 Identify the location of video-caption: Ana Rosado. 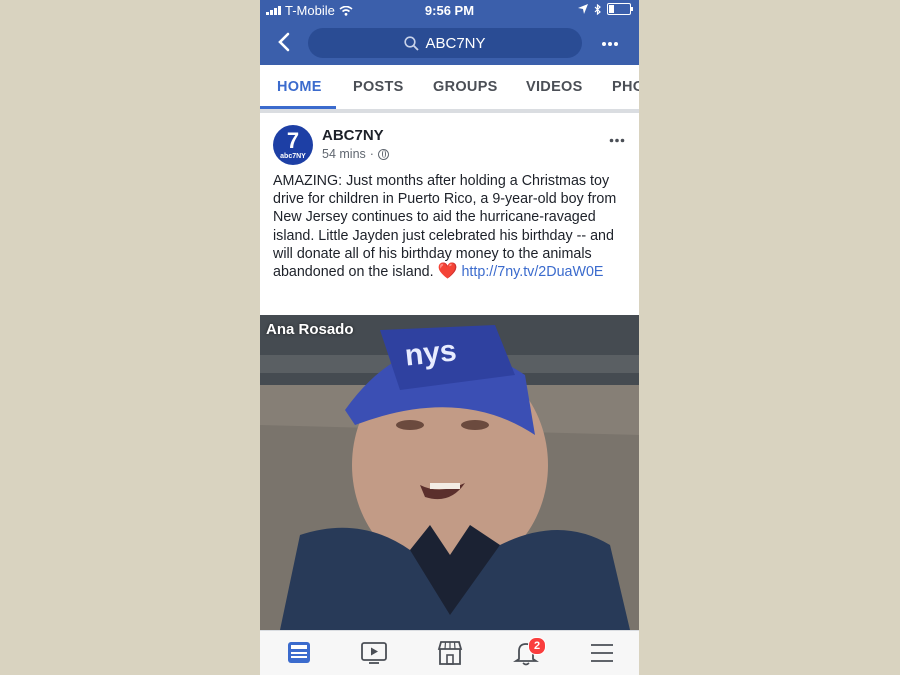
(310, 329).